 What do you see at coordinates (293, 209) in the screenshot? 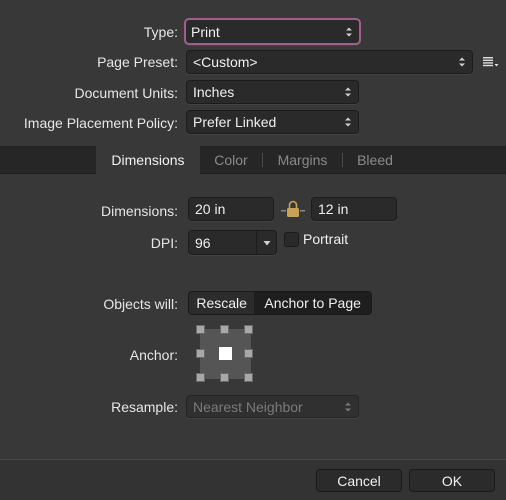
I see `lock-icon` at bounding box center [293, 209].